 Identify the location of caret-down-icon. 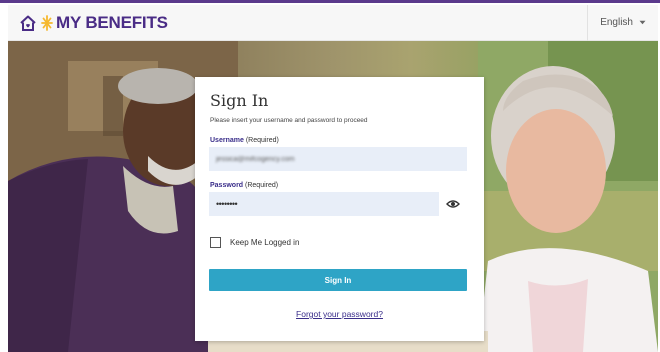
(642, 22).